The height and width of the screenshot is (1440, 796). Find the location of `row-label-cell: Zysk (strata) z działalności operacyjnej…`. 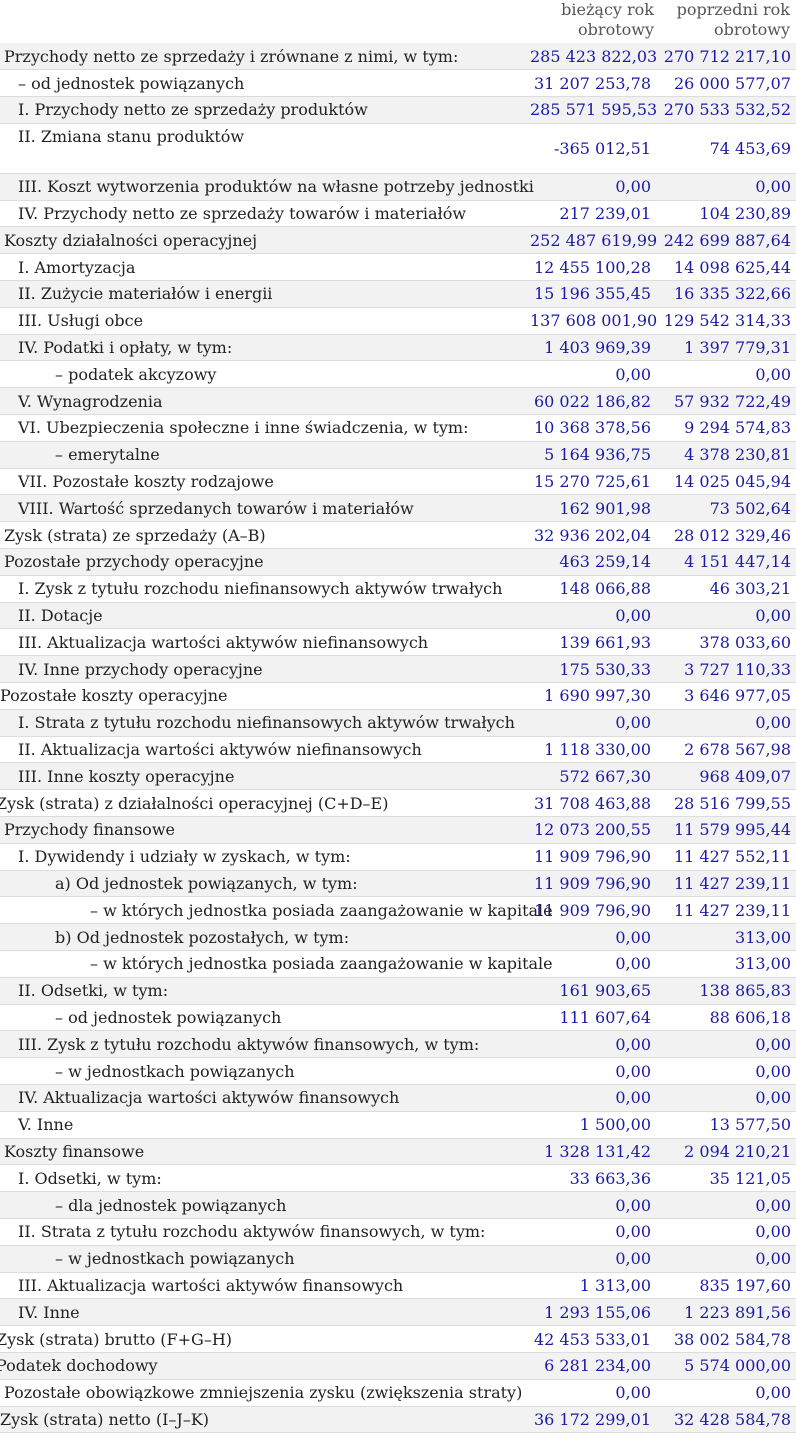

row-label-cell: Zysk (strata) z działalności operacyjnej… is located at coordinates (265, 803).